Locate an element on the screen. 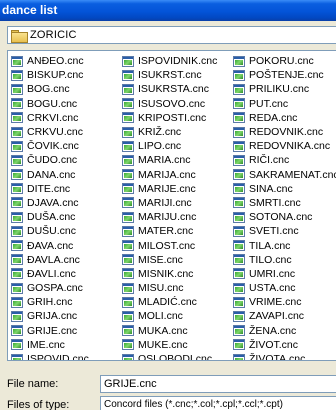 The image size is (336, 410). file-item: MOLI.cnc is located at coordinates (169, 316).